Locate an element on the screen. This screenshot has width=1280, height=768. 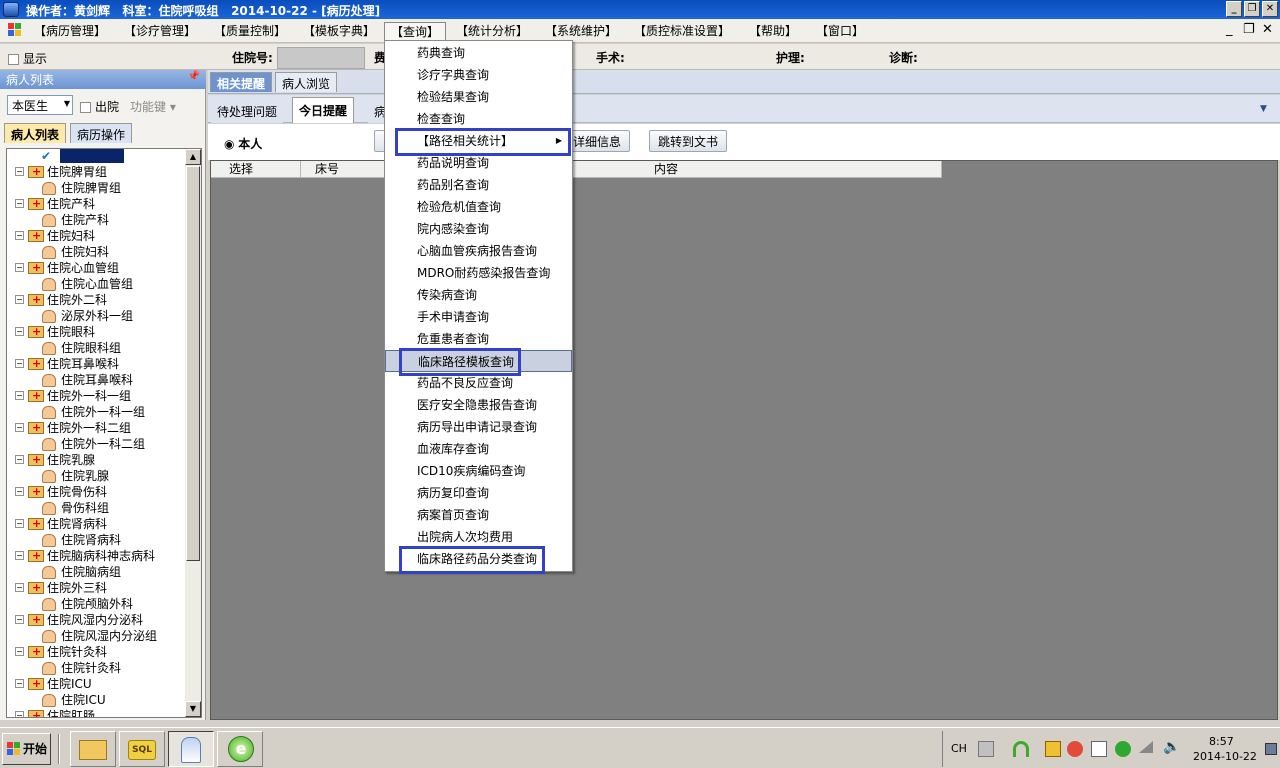
query-menu-item: 检验危机值查询 is located at coordinates (478, 207).